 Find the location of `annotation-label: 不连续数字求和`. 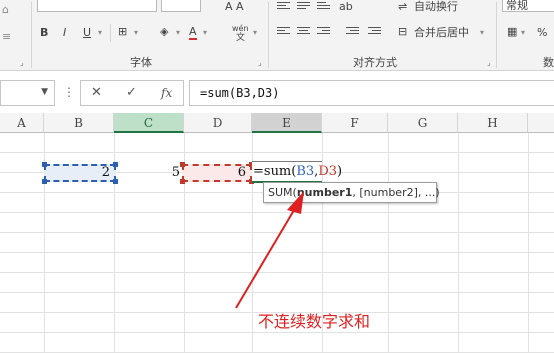

annotation-label: 不连续数字求和 is located at coordinates (314, 321).